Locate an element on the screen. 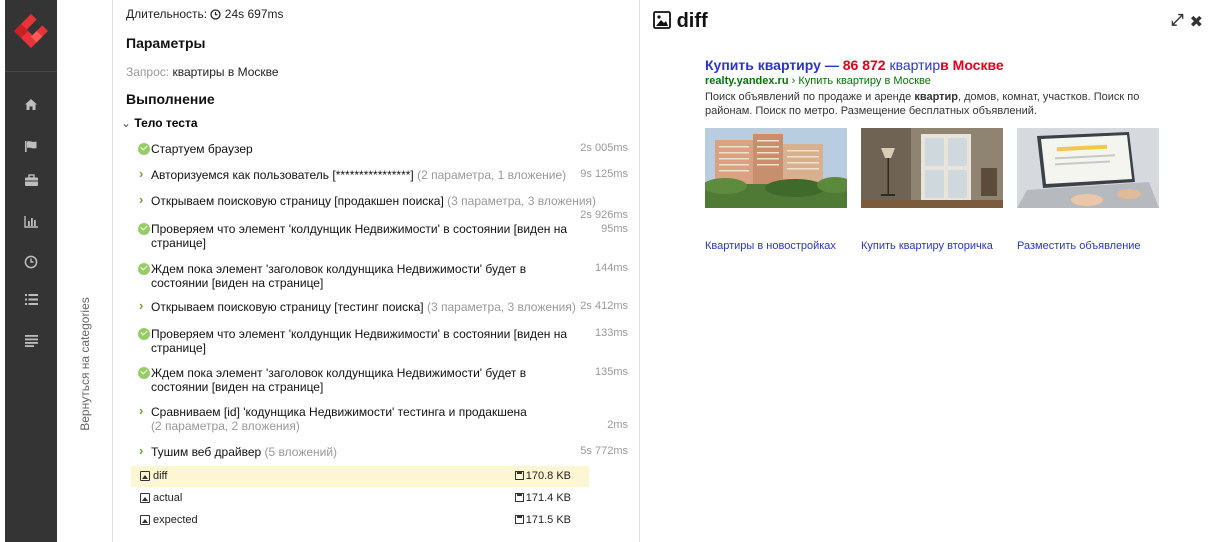  attachment-row-diff: diff 170.8 KB is located at coordinates (360, 476).